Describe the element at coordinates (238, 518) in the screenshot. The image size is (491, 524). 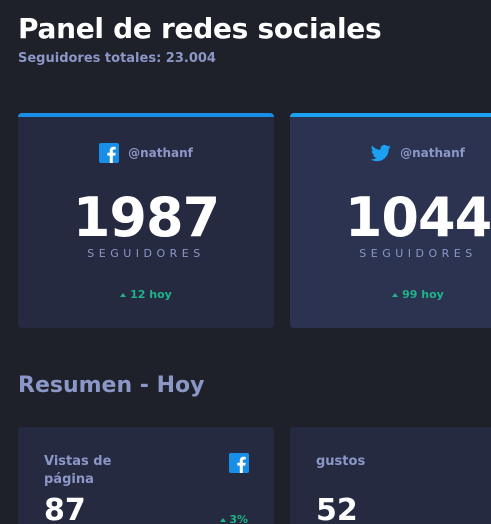
I see `page-views-delta-text: 3%` at that location.